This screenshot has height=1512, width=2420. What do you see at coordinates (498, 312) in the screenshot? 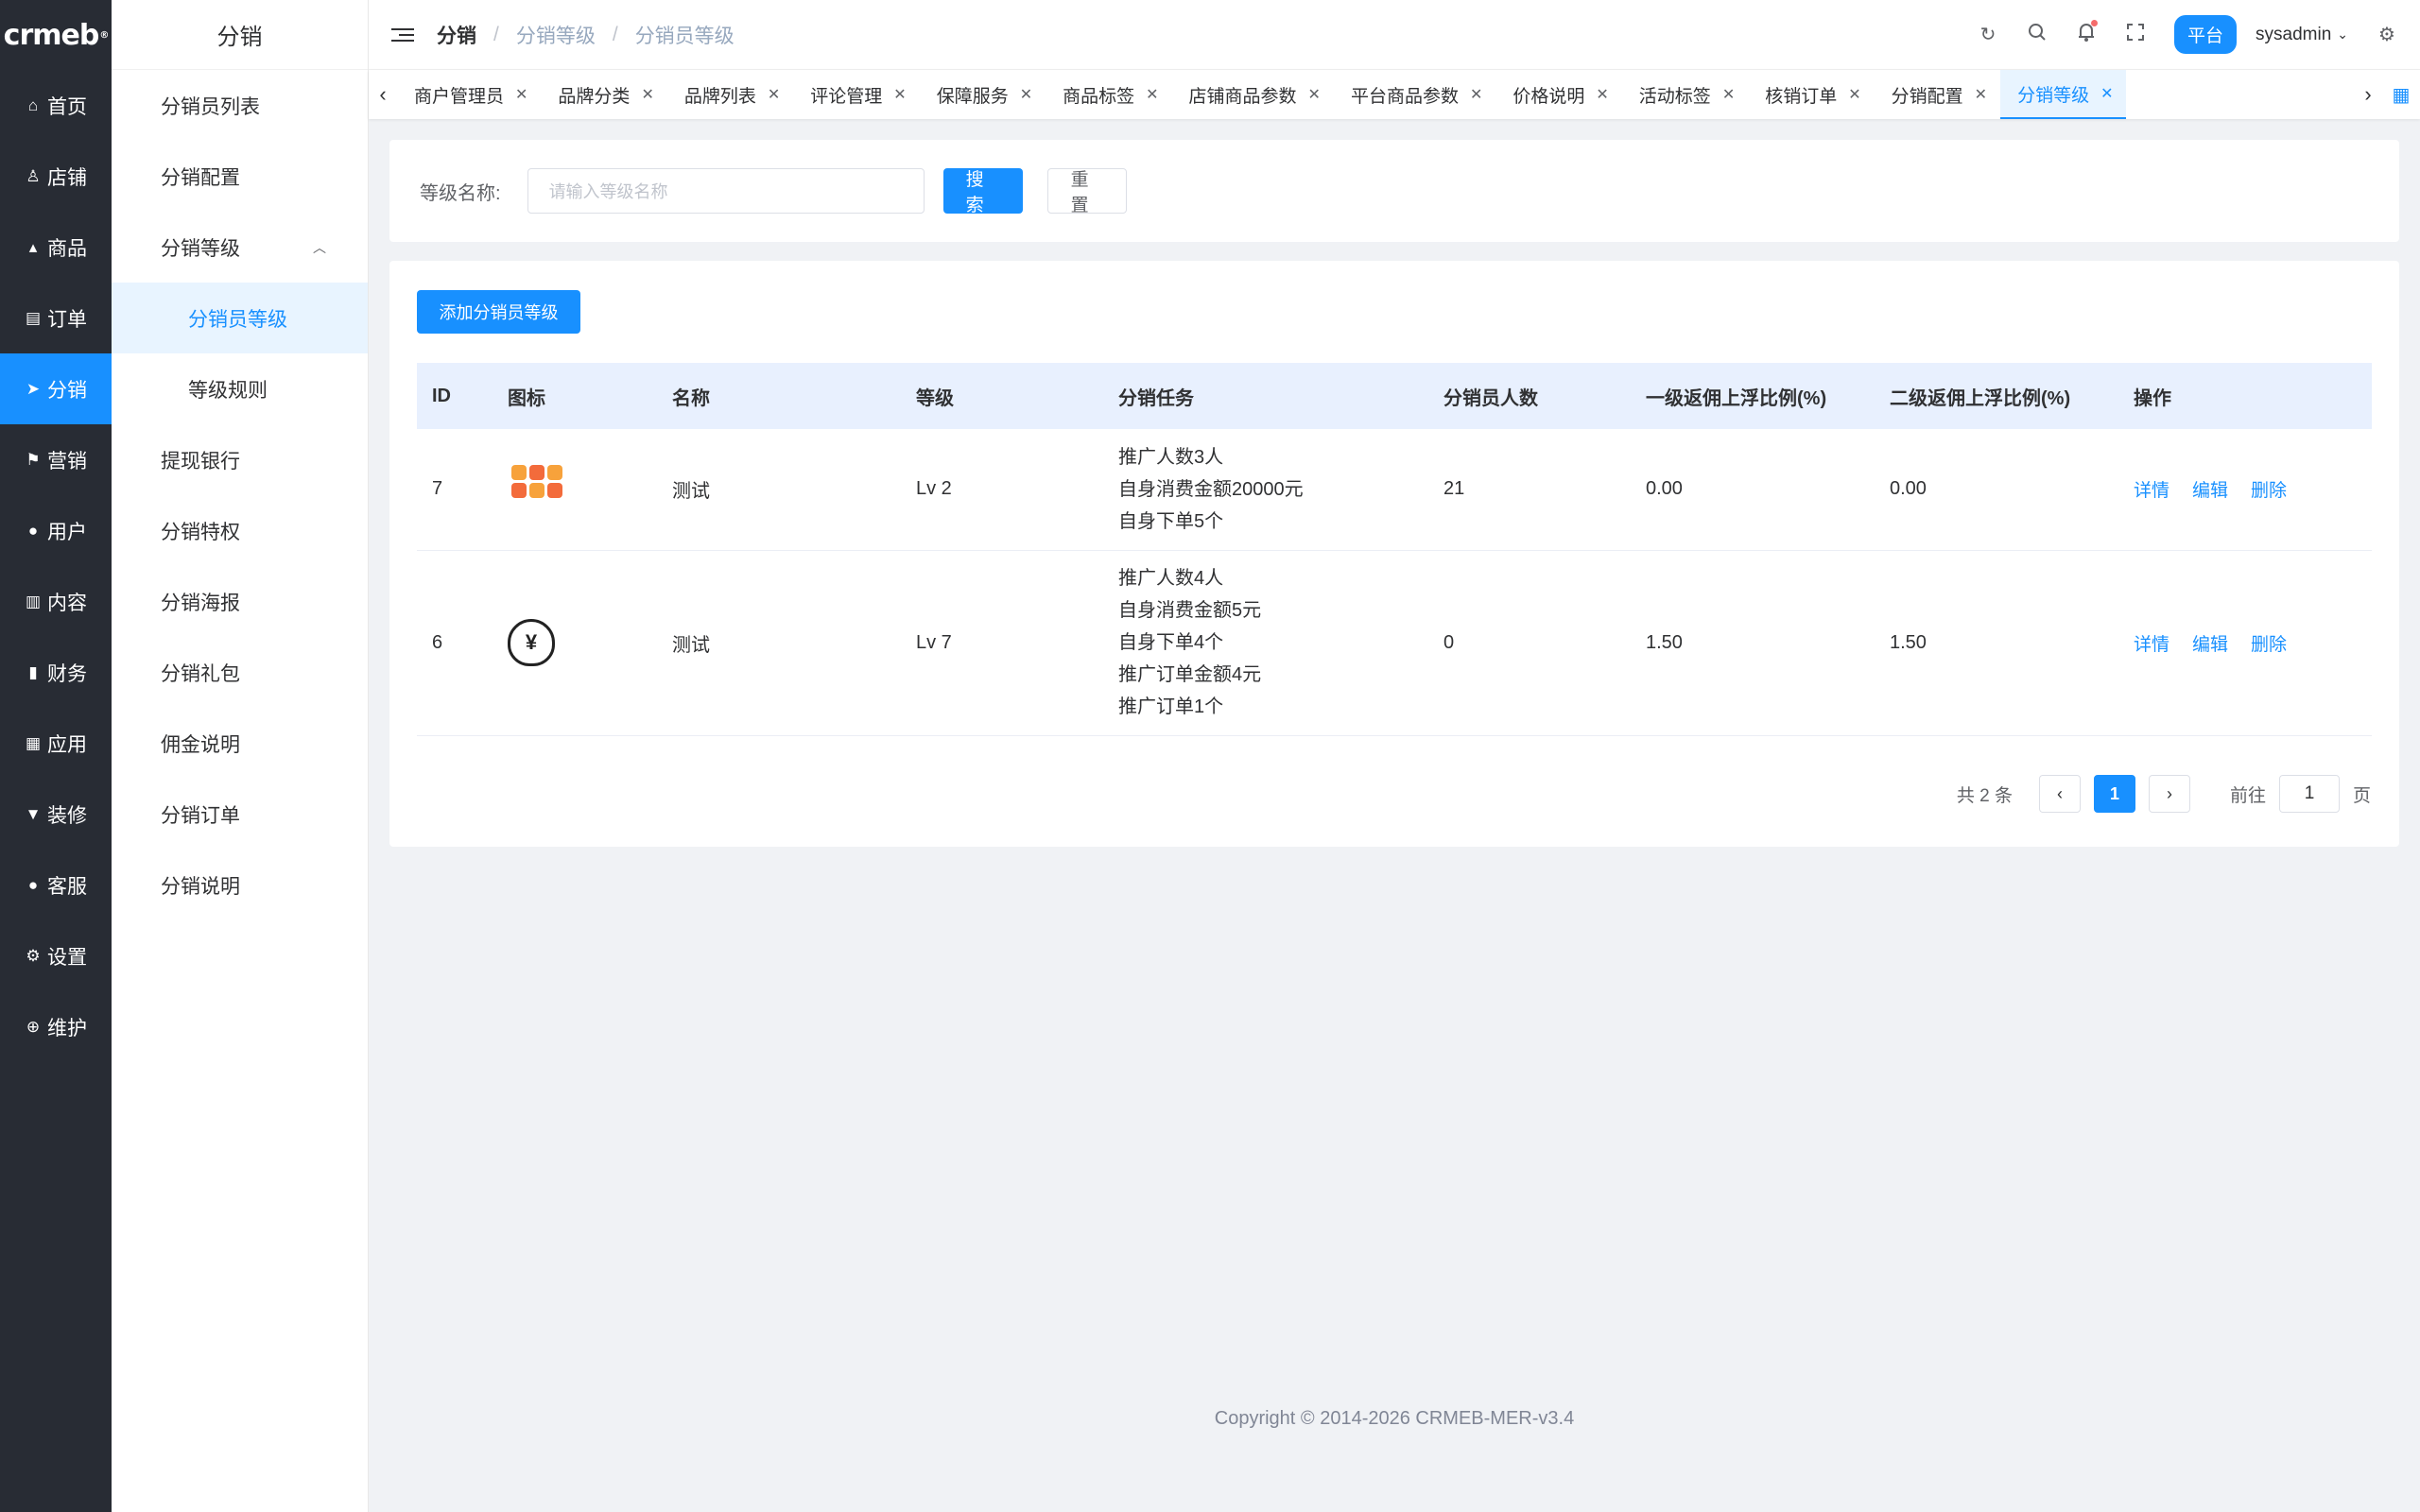
I see `add-level-button: 添加分销员等级` at bounding box center [498, 312].